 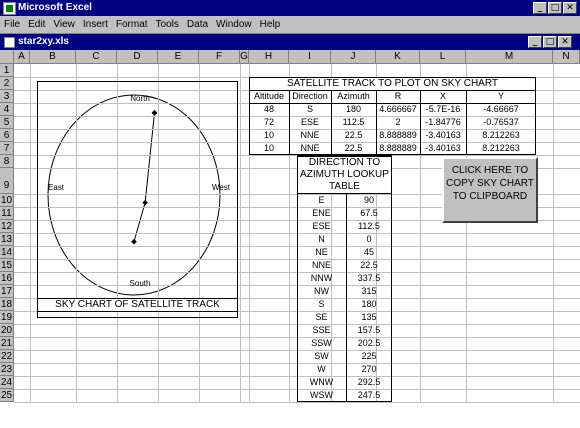 What do you see at coordinates (7, 252) in the screenshot?
I see `row-header: 14` at bounding box center [7, 252].